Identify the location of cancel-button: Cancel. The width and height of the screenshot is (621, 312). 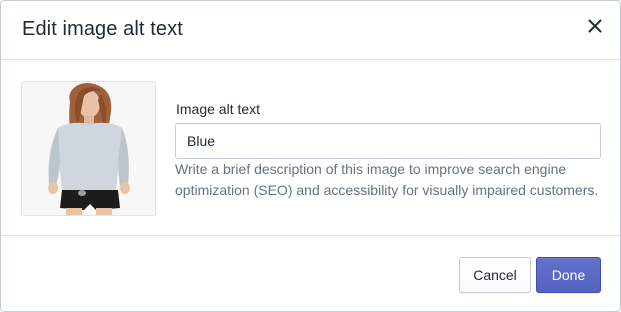
(495, 275).